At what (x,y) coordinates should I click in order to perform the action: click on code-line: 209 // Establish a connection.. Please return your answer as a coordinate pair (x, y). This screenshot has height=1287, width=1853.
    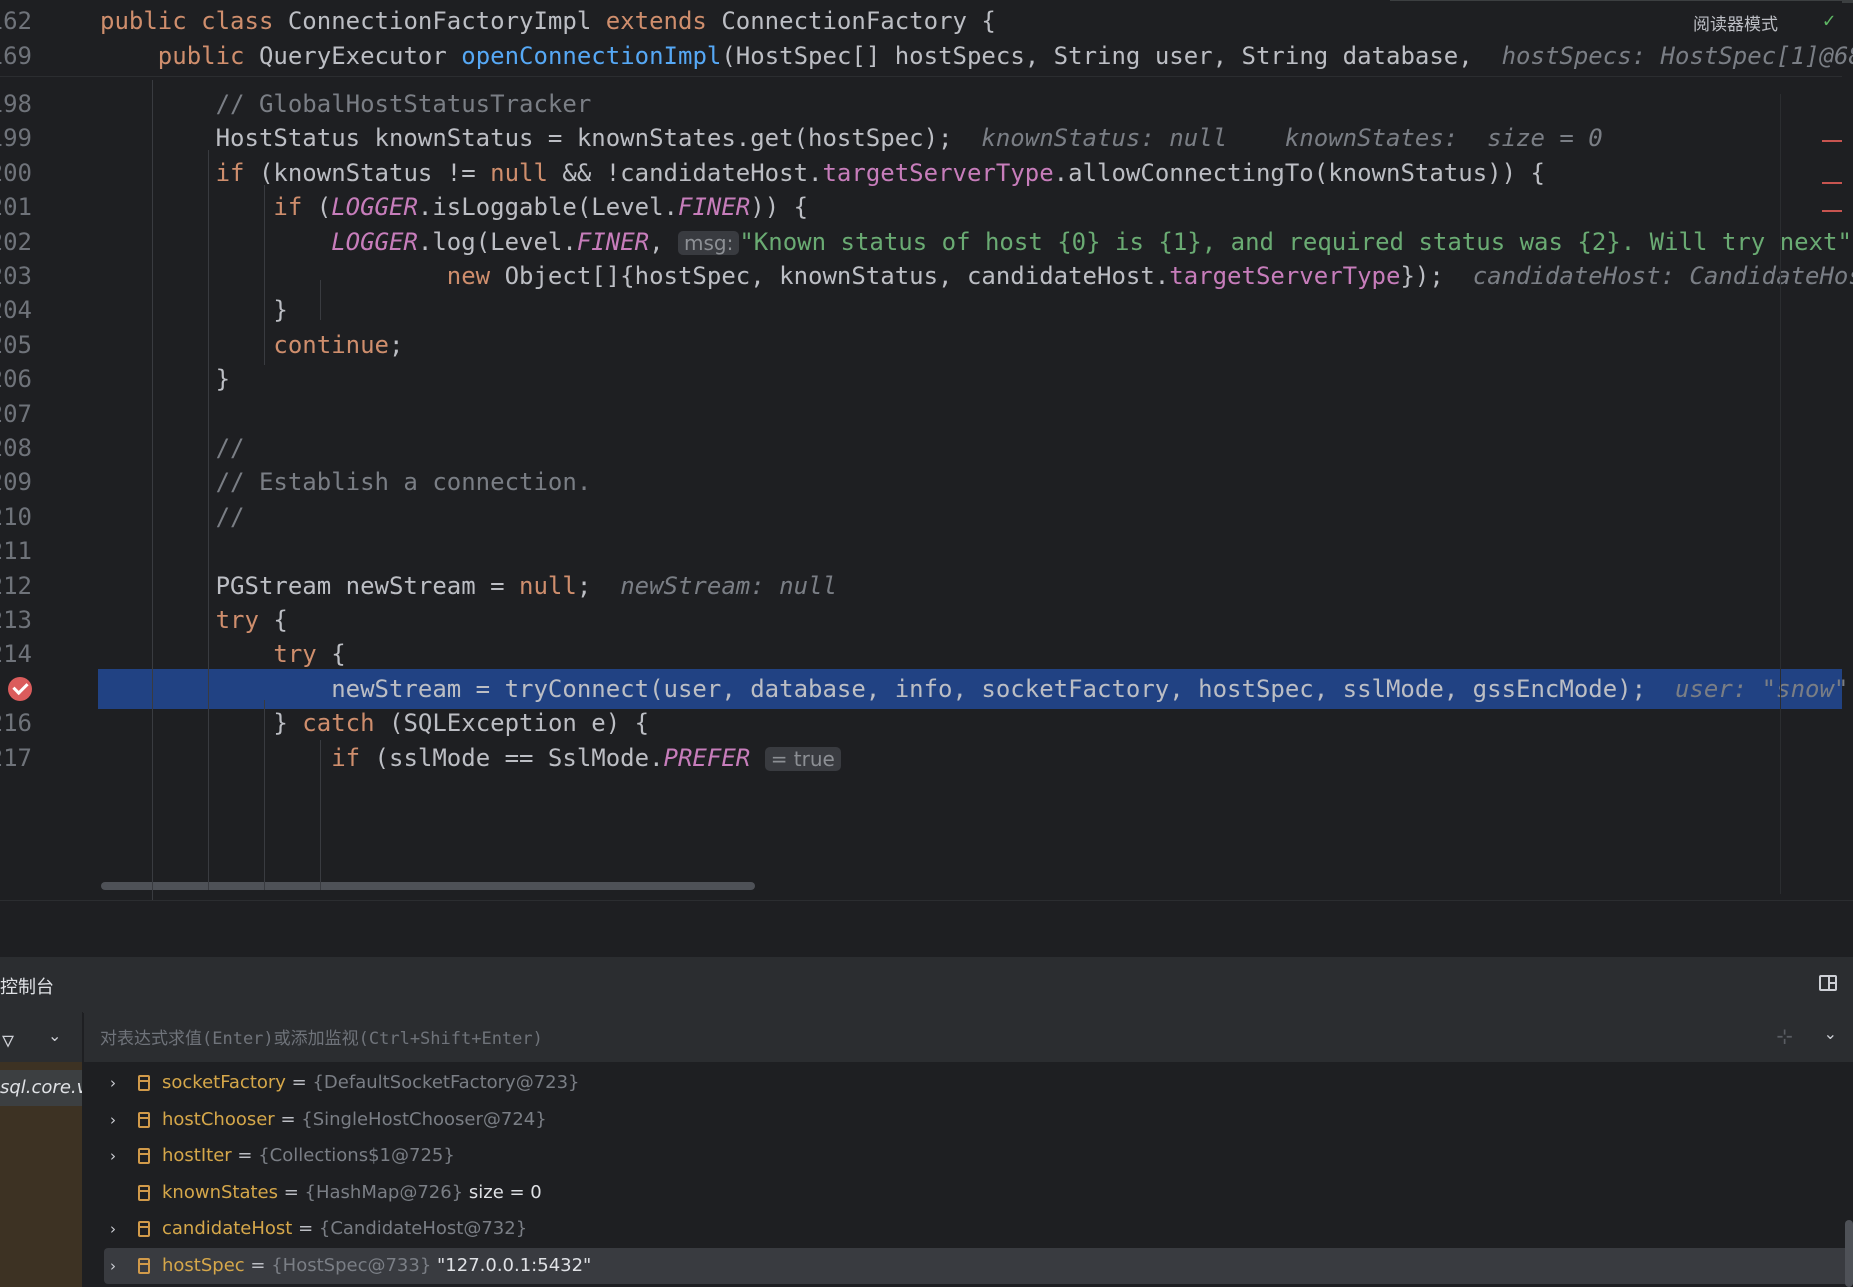
    Looking at the image, I should click on (921, 482).